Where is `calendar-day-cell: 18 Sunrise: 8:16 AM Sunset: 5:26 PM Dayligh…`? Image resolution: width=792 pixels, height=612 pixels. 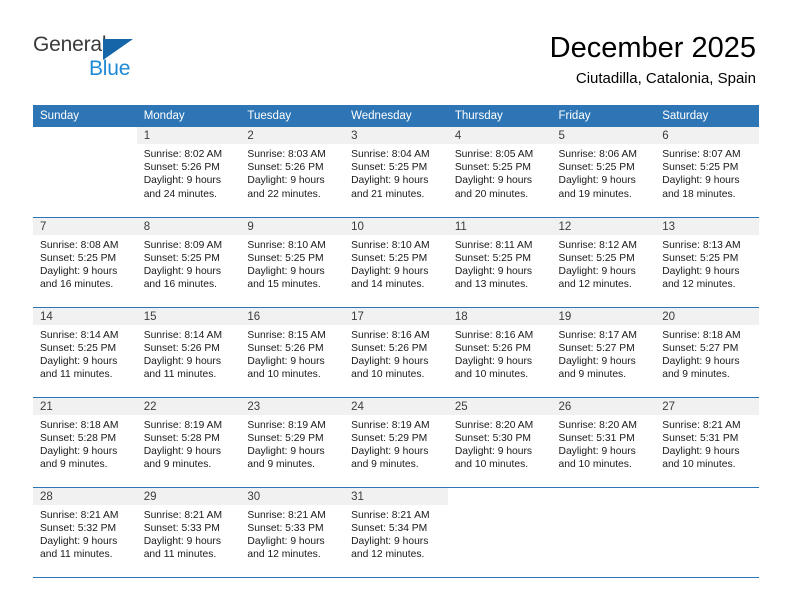
calendar-day-cell: 18 Sunrise: 8:16 AM Sunset: 5:26 PM Dayligh… is located at coordinates (499, 352).